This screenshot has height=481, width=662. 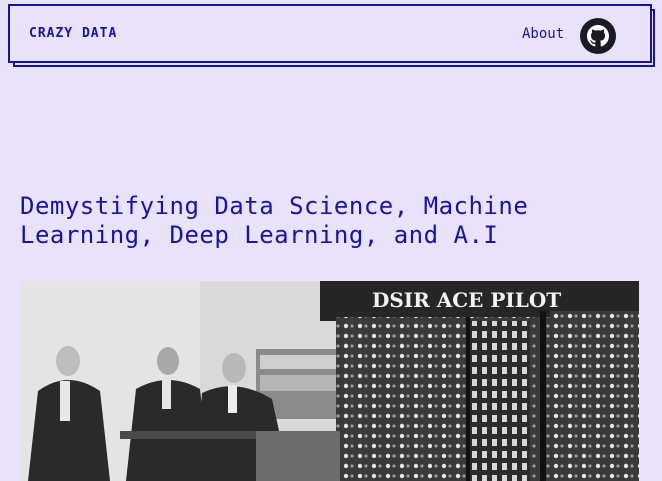 I want to click on github-button, so click(x=598, y=36).